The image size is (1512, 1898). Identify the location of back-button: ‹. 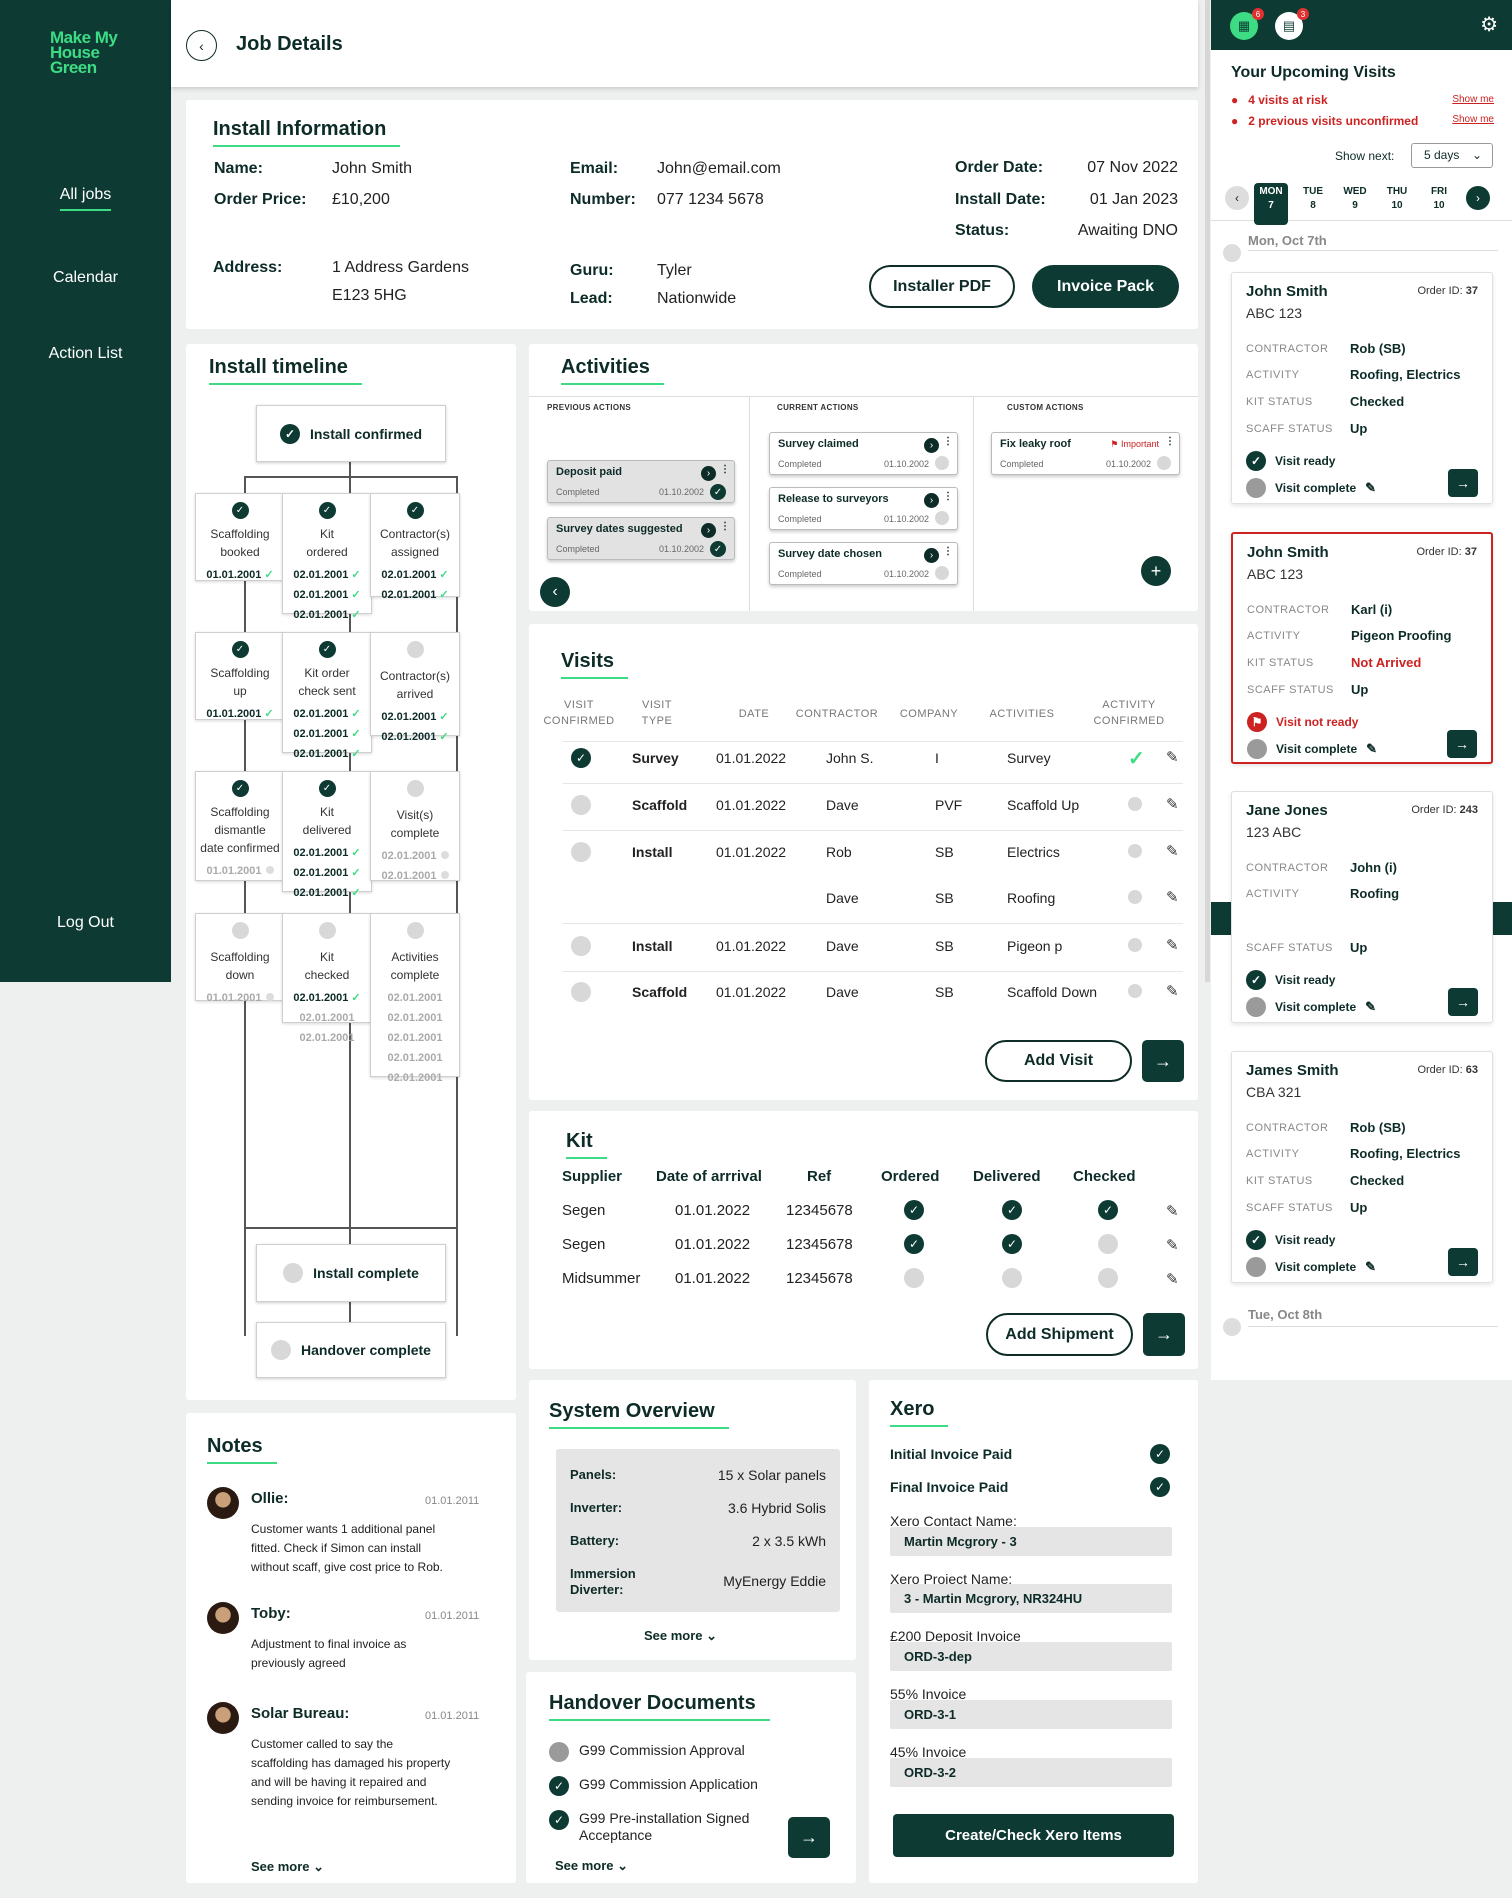
(201, 45).